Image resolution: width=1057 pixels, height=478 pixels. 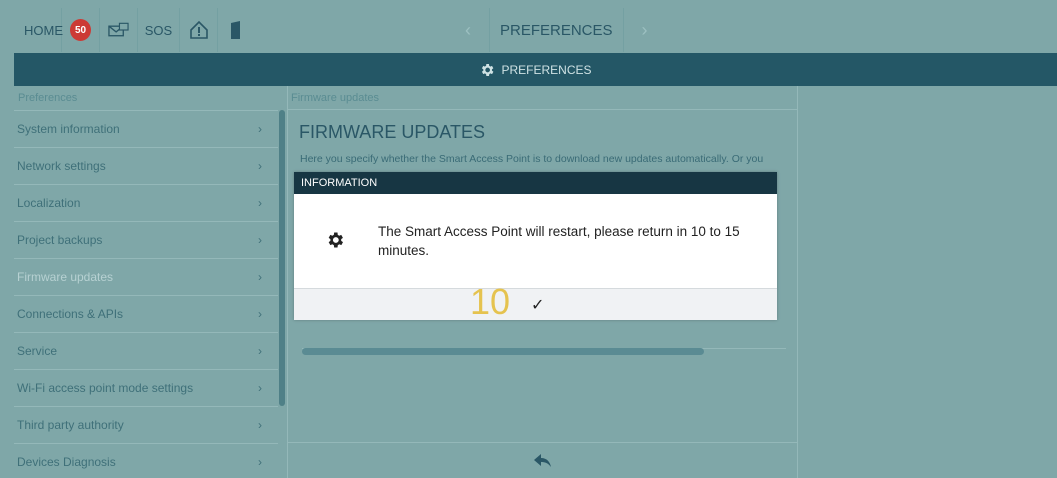 I want to click on sidebar-item-label: Firmware updates, so click(x=65, y=277).